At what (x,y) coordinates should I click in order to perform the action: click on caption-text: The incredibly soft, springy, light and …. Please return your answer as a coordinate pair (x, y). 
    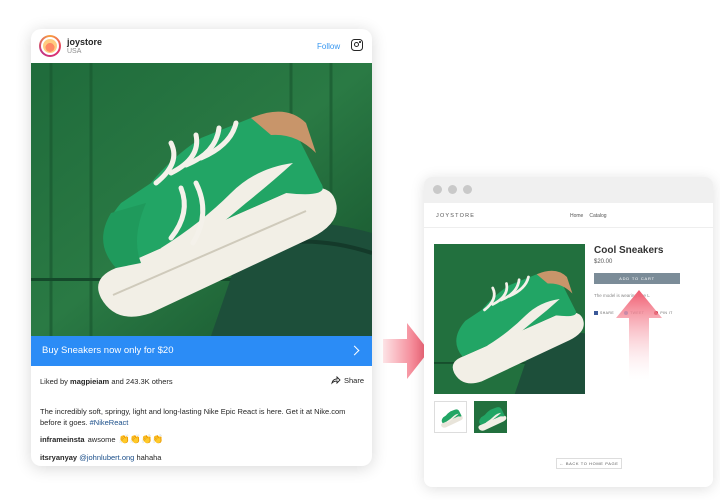
    Looking at the image, I should click on (193, 417).